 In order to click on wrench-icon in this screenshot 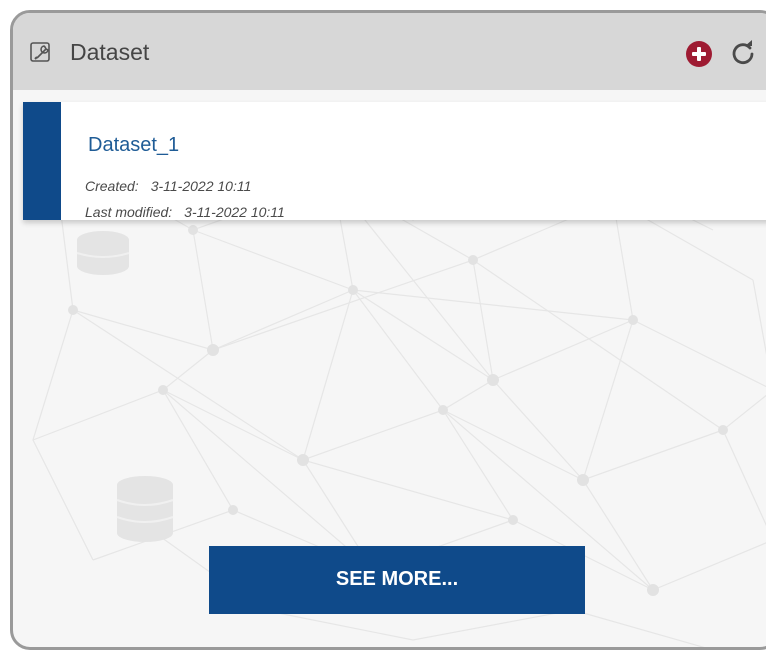, I will do `click(40, 52)`.